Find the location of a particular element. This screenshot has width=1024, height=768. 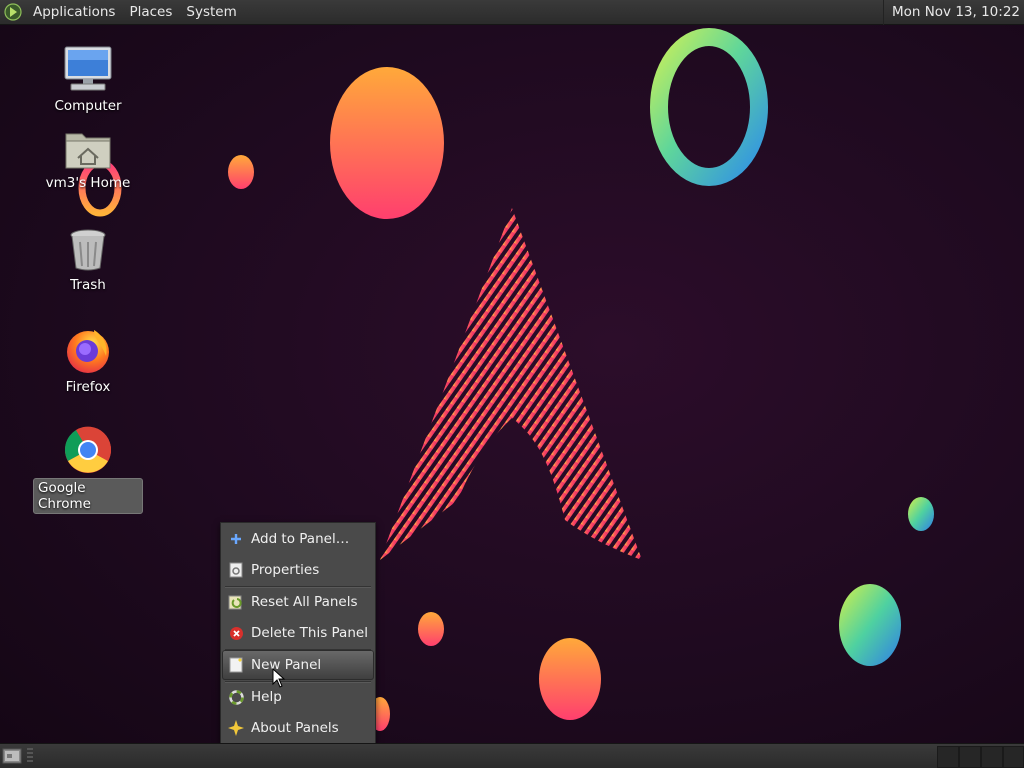

desktop-icon-trash: Trash is located at coordinates (88, 261).